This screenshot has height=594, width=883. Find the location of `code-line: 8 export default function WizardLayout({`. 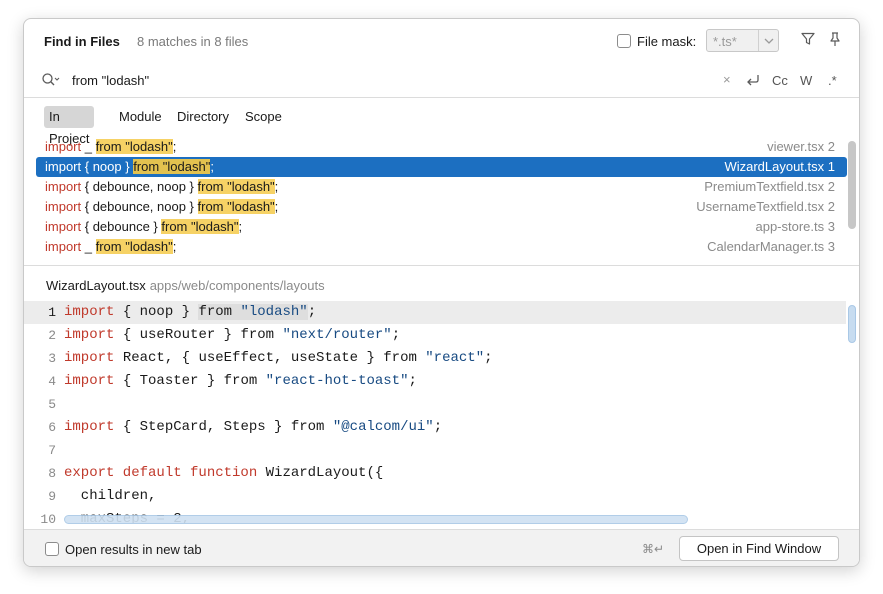

code-line: 8 export default function WizardLayout({ is located at coordinates (435, 473).